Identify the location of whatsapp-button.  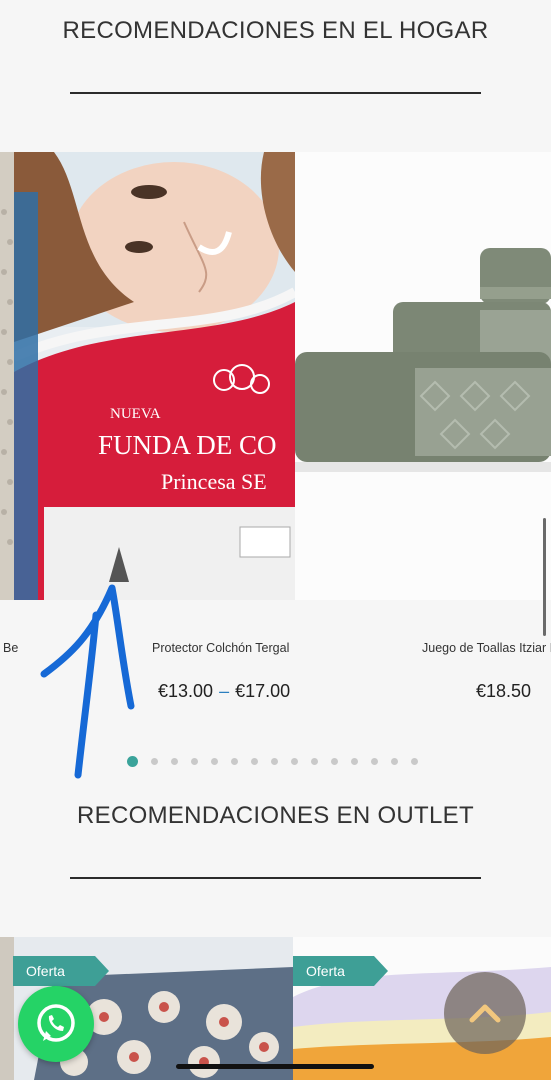
(56, 1024).